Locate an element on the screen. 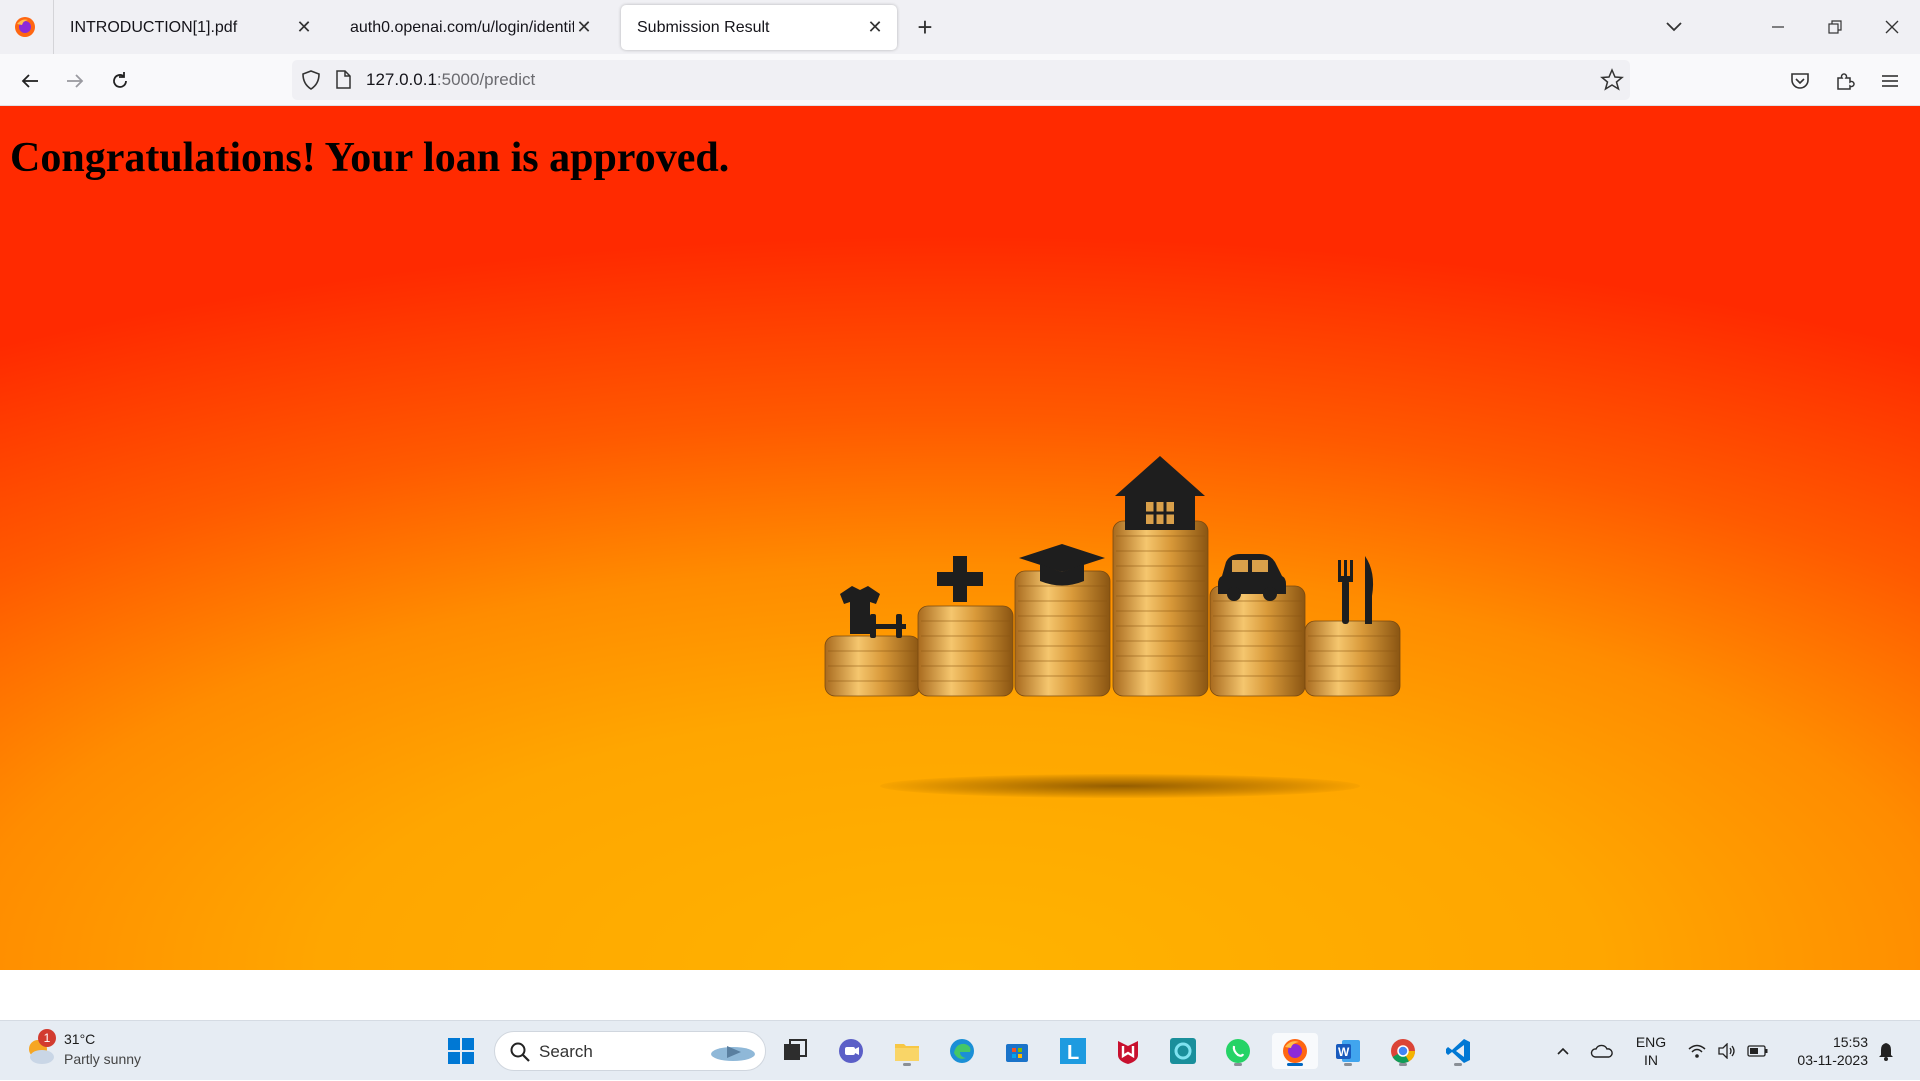 The width and height of the screenshot is (1920, 1081). medical-cross-icon is located at coordinates (960, 579).